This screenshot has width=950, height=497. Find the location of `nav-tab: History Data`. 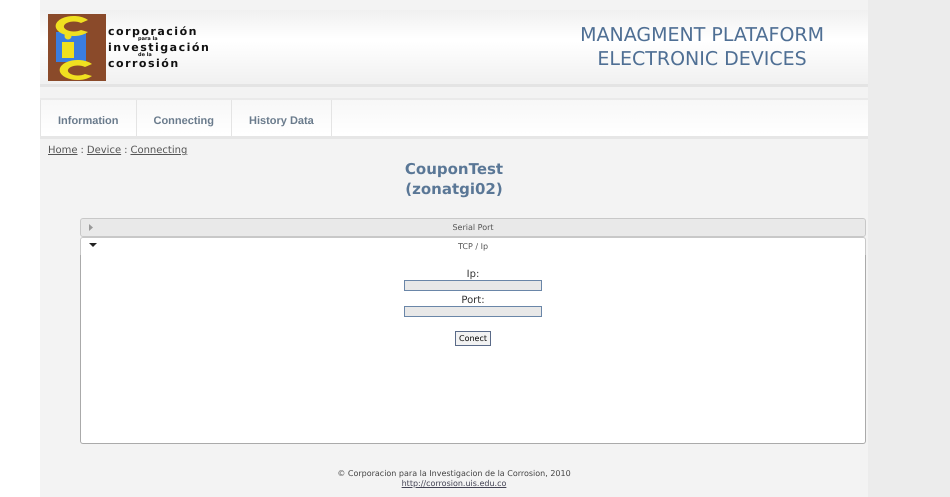

nav-tab: History Data is located at coordinates (282, 118).